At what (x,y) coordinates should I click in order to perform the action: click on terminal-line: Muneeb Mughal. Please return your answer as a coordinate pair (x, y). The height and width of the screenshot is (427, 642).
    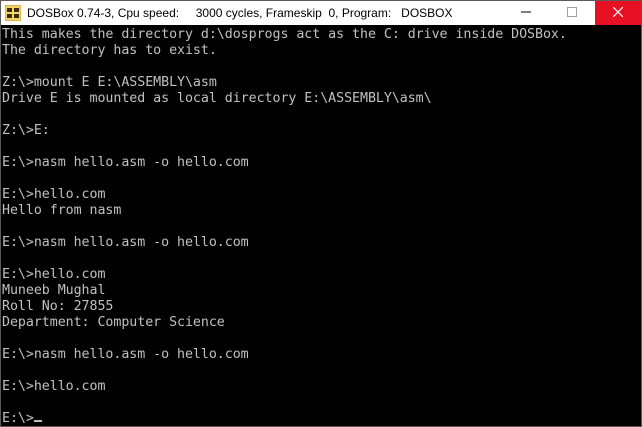
    Looking at the image, I should click on (54, 290).